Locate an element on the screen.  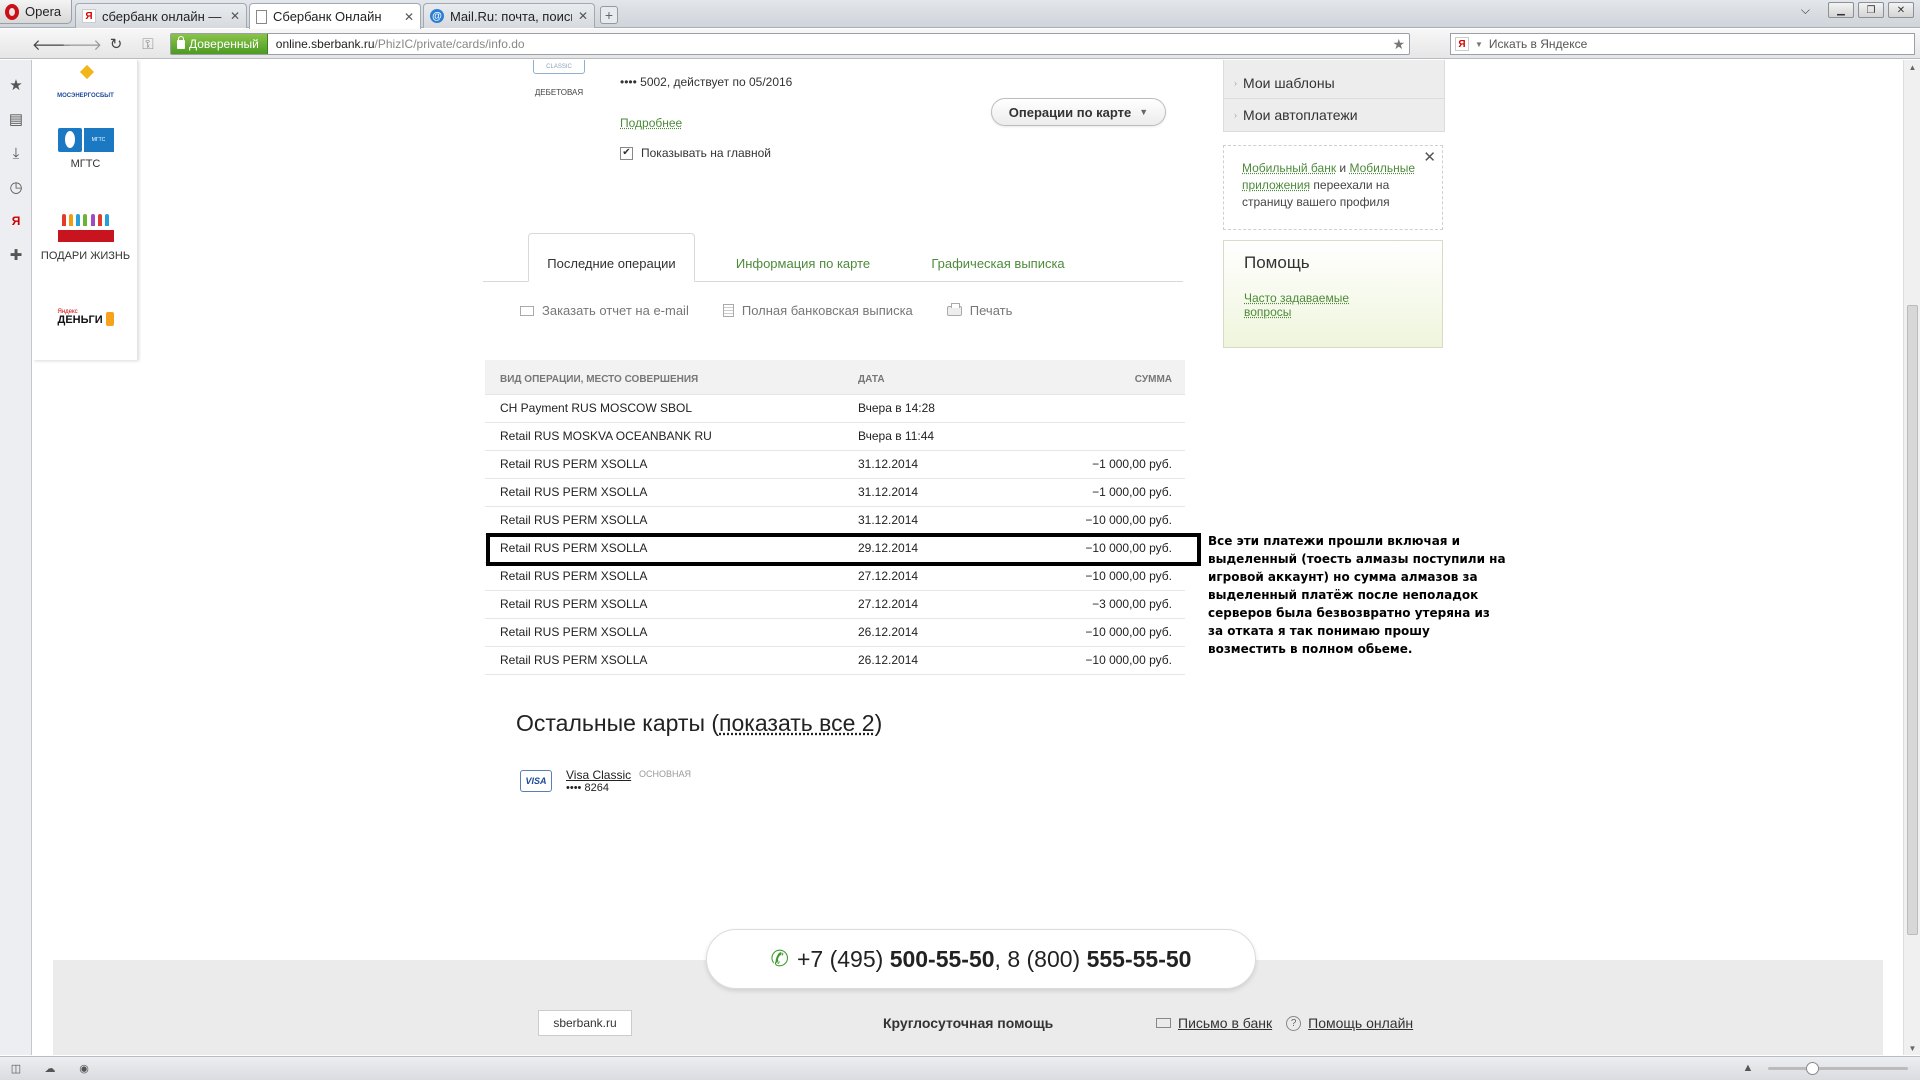
email-report-link: Заказать отчет на e-mail is located at coordinates (604, 310).